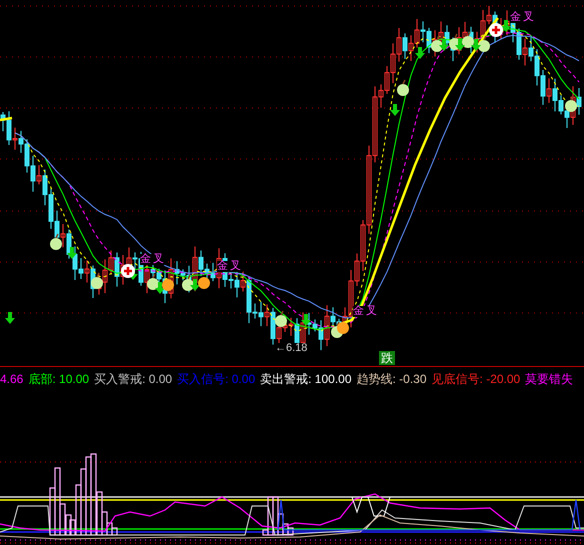 Image resolution: width=584 pixels, height=545 pixels. I want to click on indicator-reading: 莫要错失, so click(549, 378).